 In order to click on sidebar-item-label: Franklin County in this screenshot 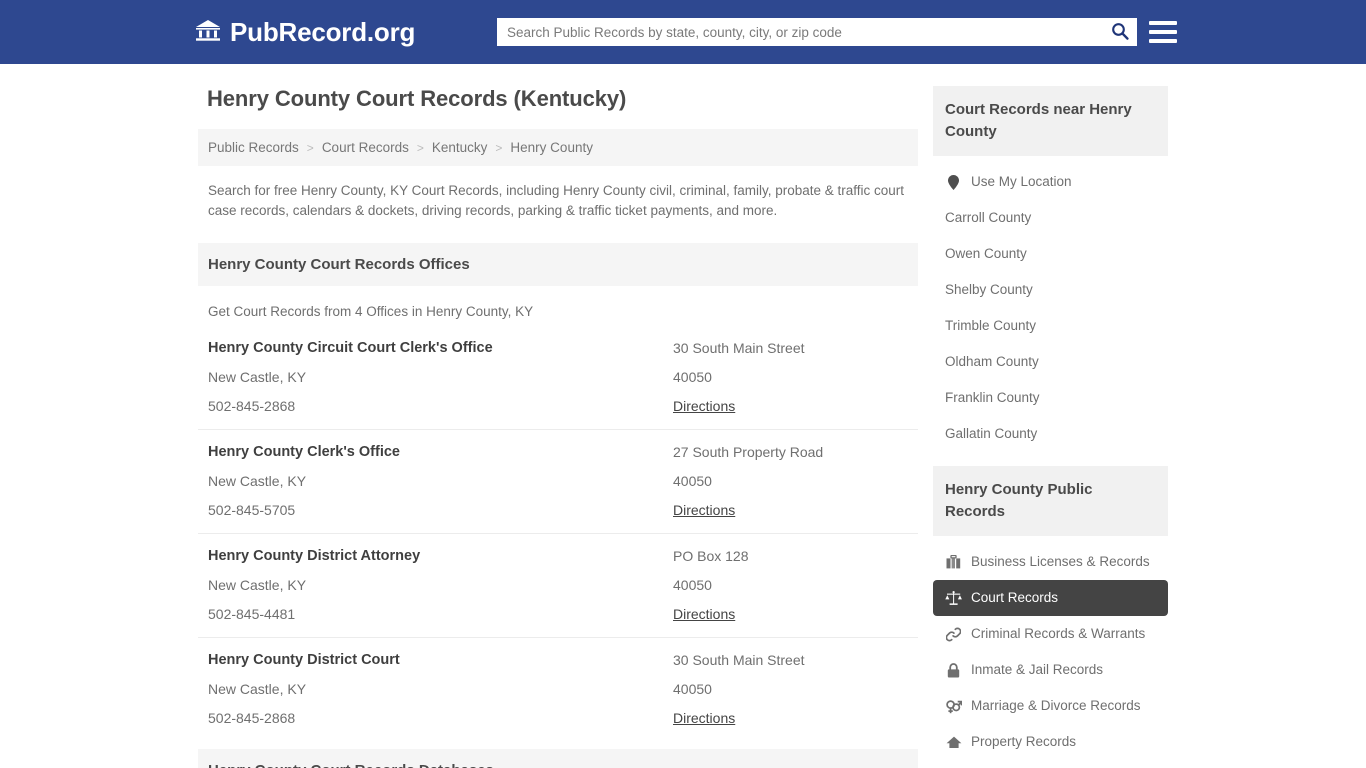, I will do `click(992, 397)`.